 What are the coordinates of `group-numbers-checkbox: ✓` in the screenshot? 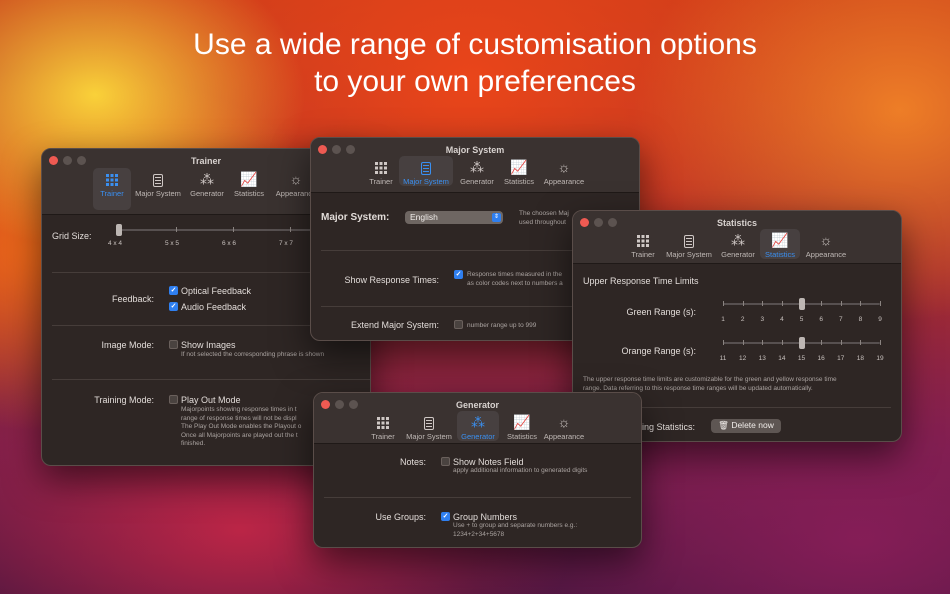 It's located at (445, 516).